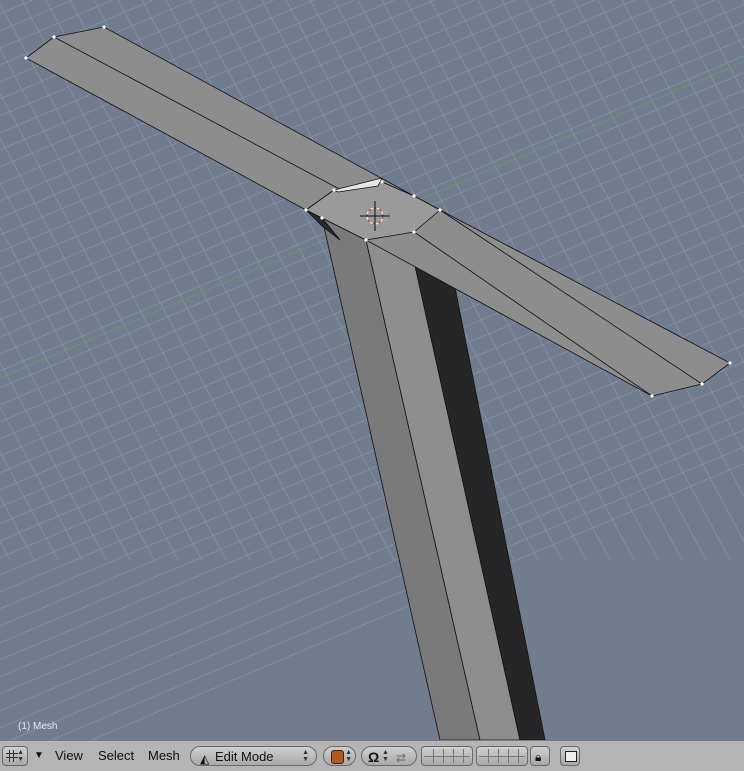 The width and height of the screenshot is (744, 771). What do you see at coordinates (401, 758) in the screenshot?
I see `manipulator-icon: ⇄` at bounding box center [401, 758].